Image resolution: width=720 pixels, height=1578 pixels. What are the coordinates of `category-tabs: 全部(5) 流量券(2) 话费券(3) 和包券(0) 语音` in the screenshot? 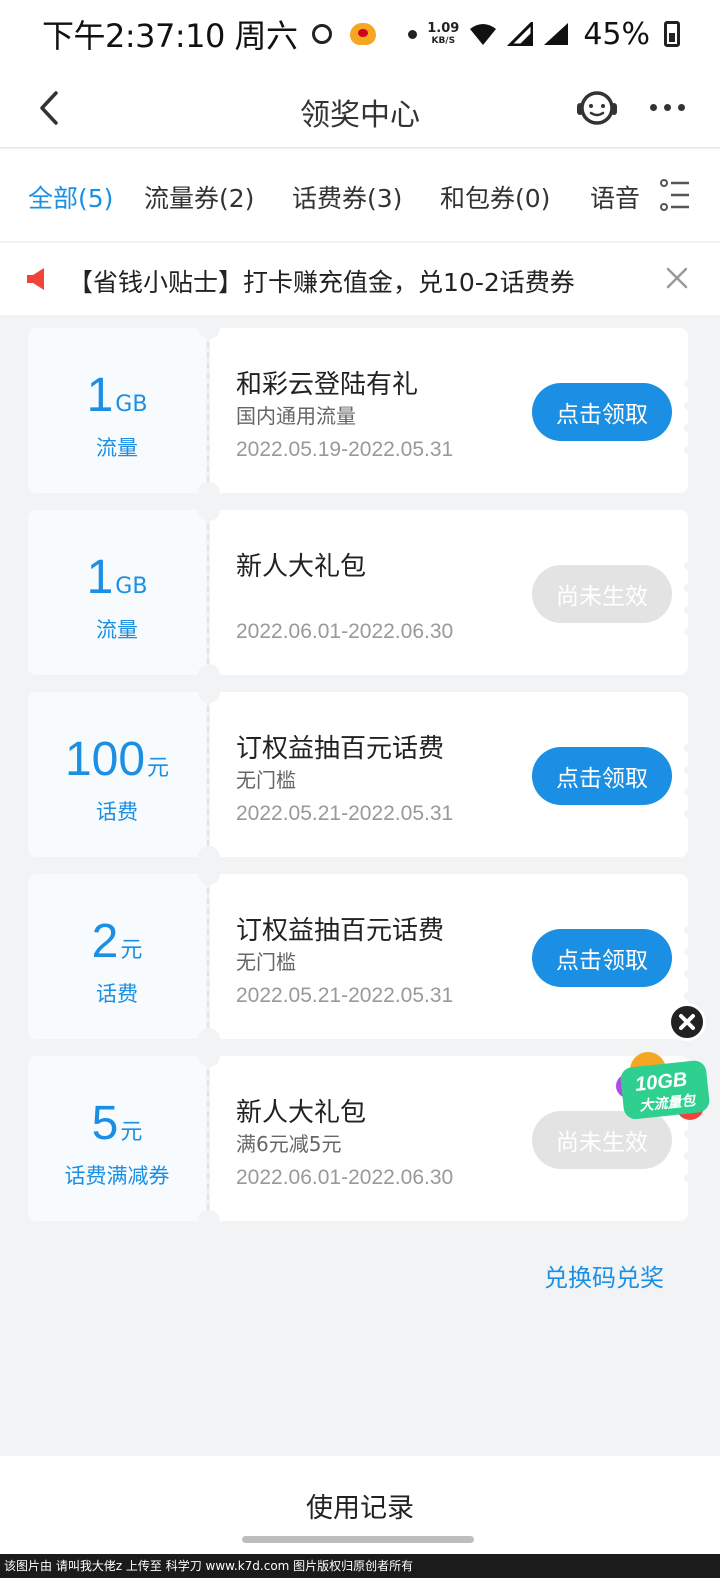 It's located at (360, 195).